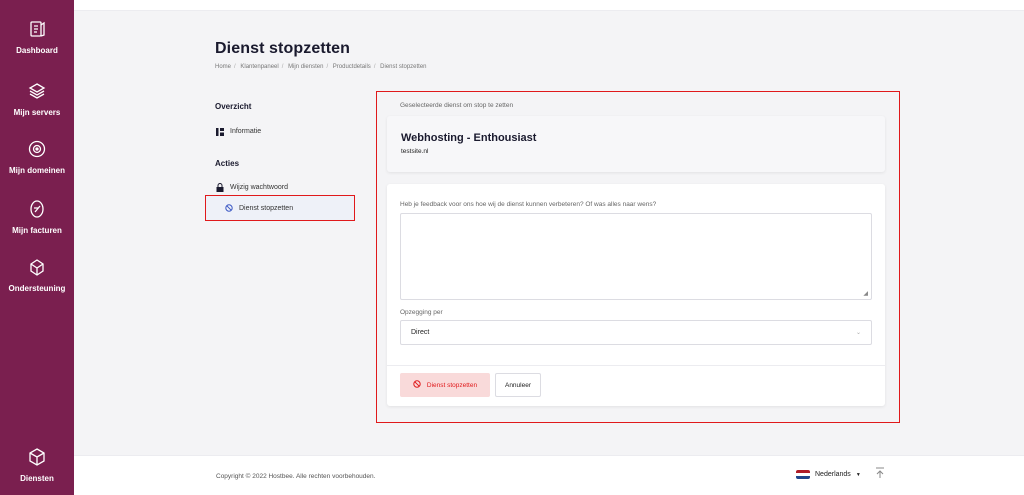 The height and width of the screenshot is (495, 1024). I want to click on service-domain: testsite.nl, so click(415, 151).